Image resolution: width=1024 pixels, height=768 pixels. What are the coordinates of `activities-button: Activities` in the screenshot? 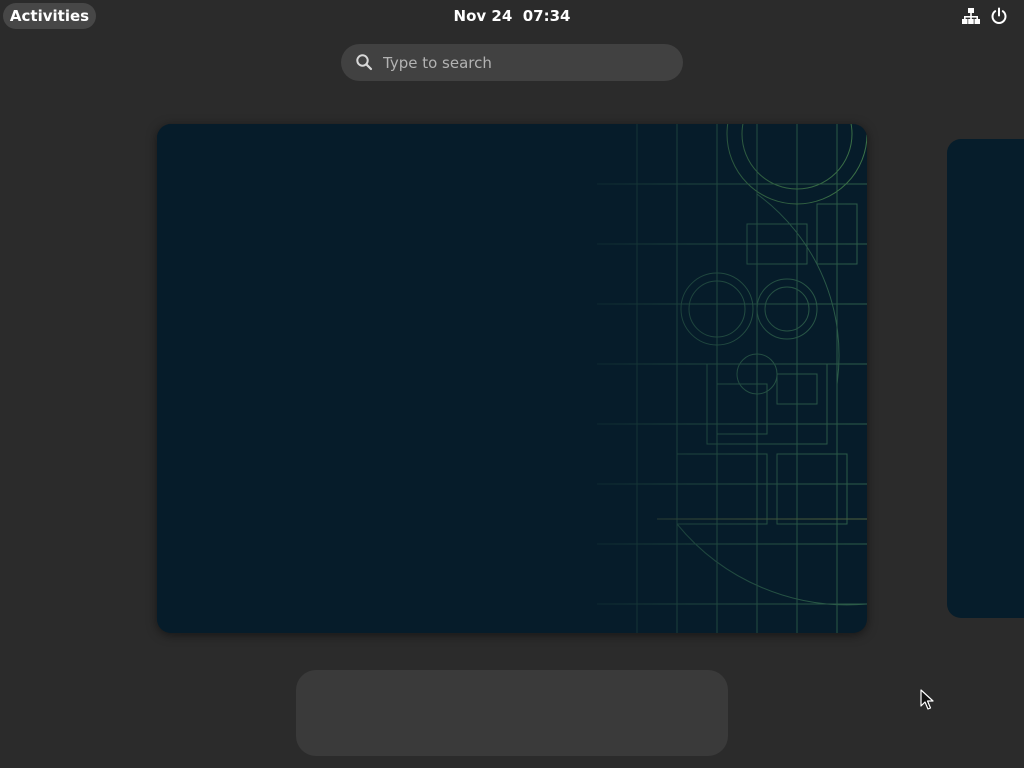 It's located at (49, 16).